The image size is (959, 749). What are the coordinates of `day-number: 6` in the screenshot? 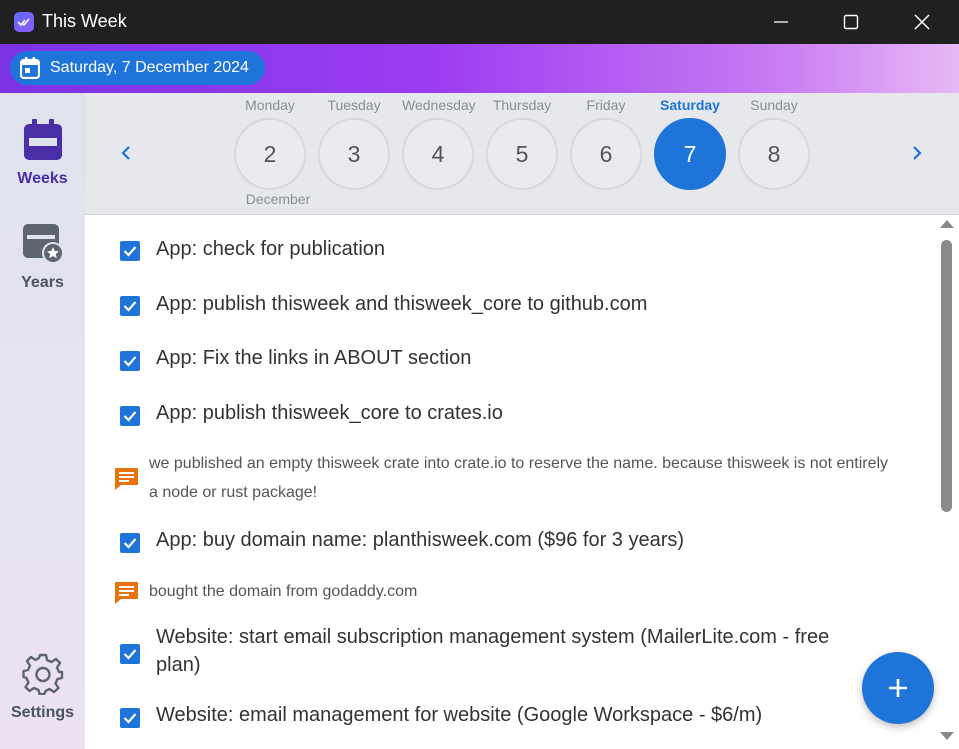 It's located at (606, 154).